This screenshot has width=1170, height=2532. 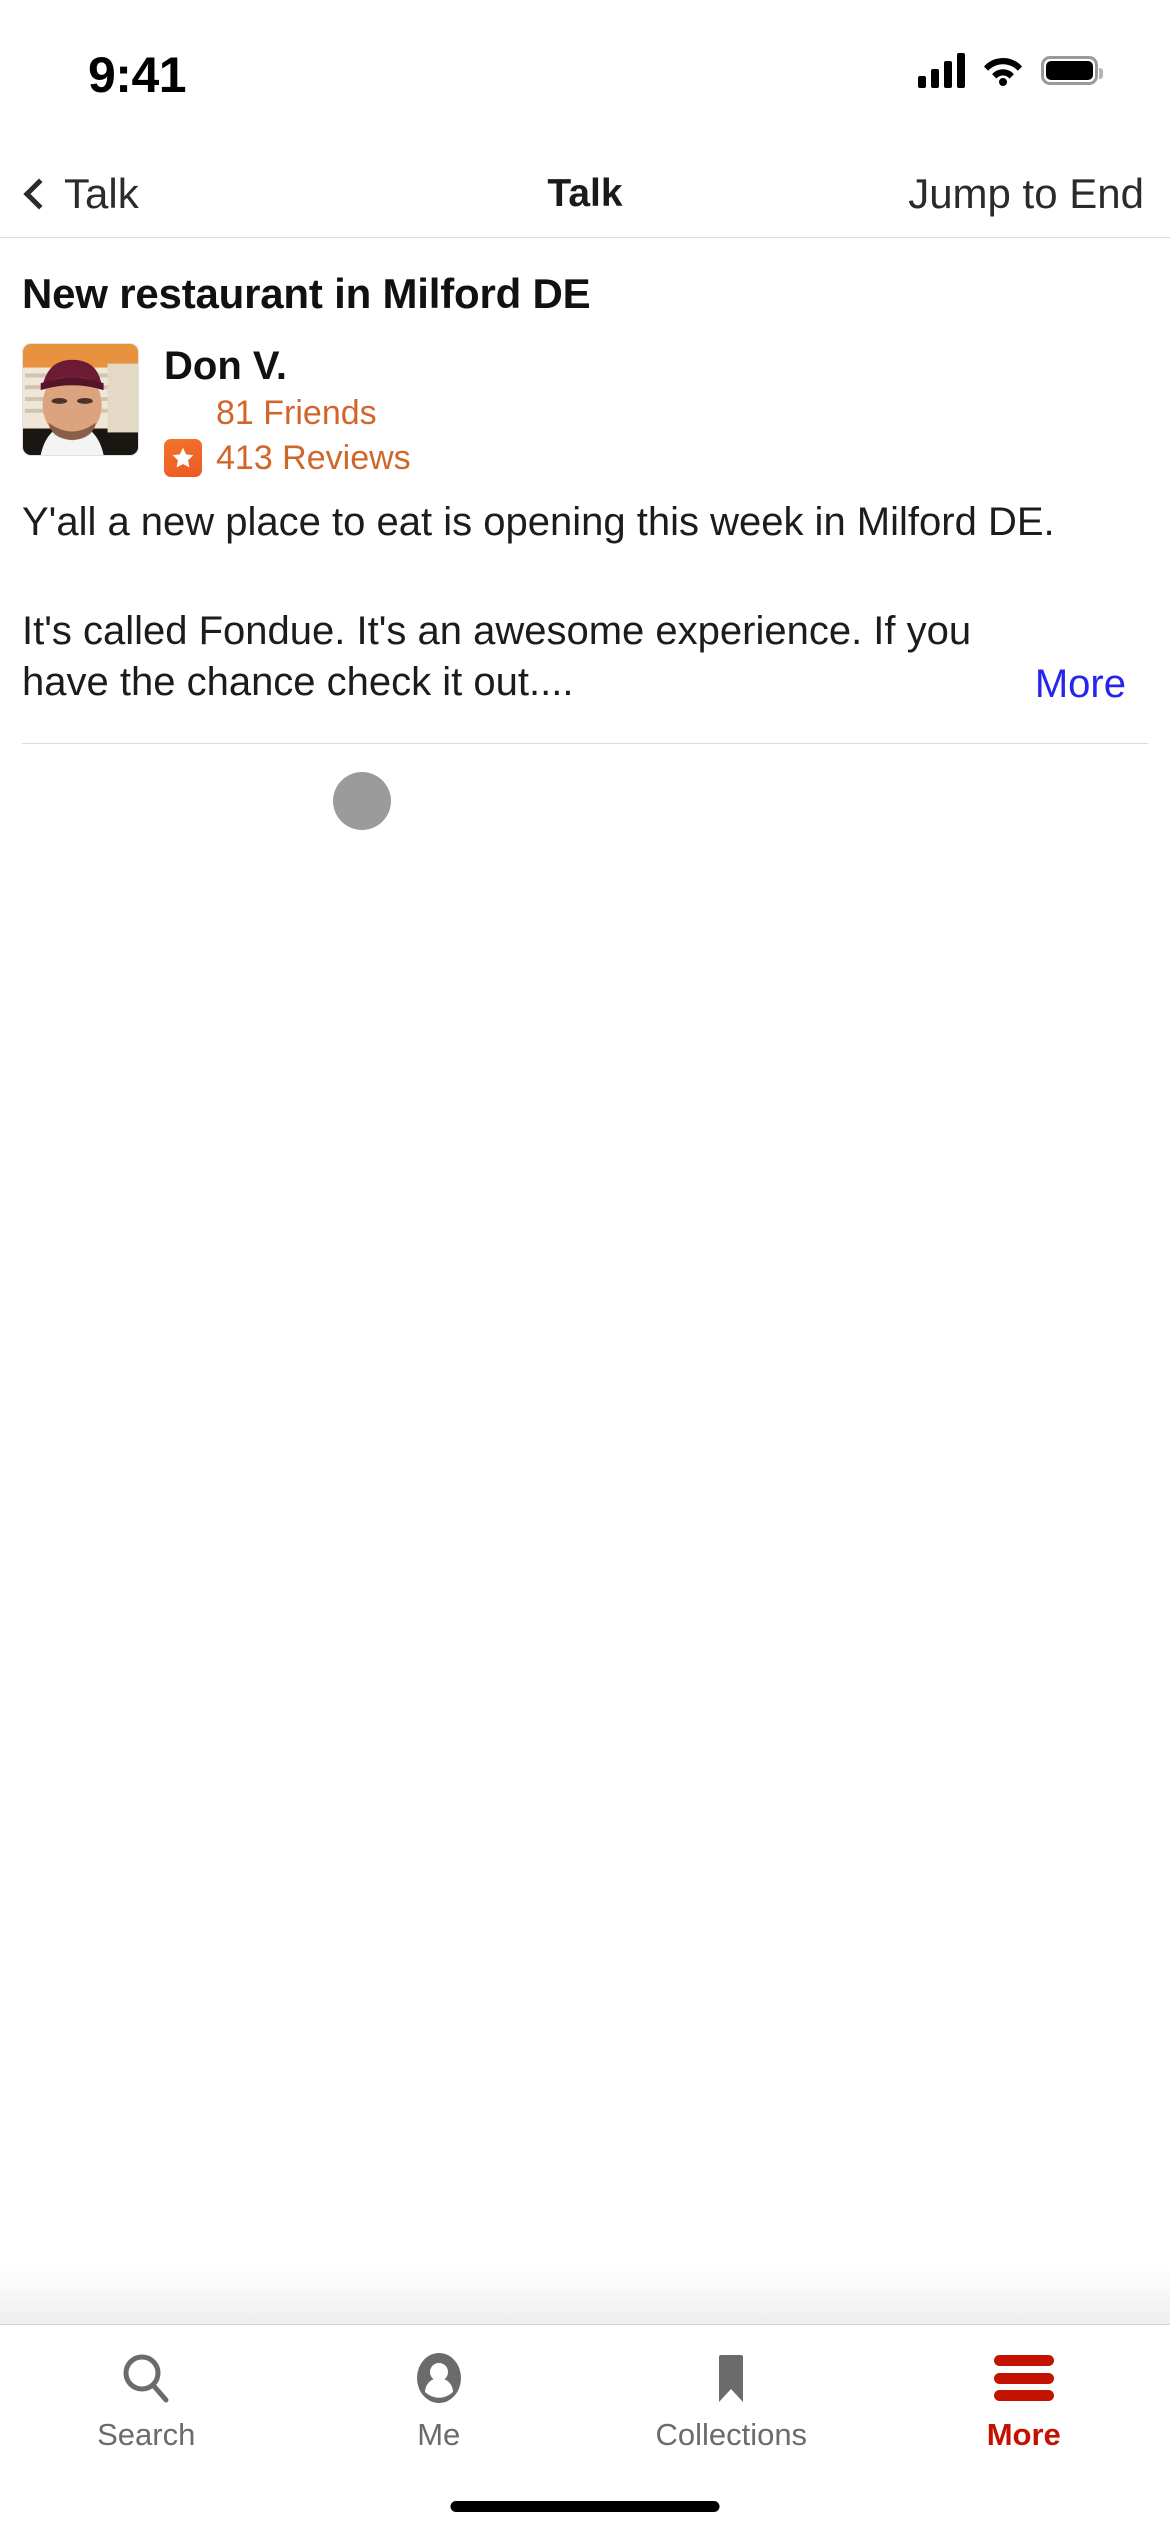 I want to click on tab-search: Search, so click(x=146, y=2398).